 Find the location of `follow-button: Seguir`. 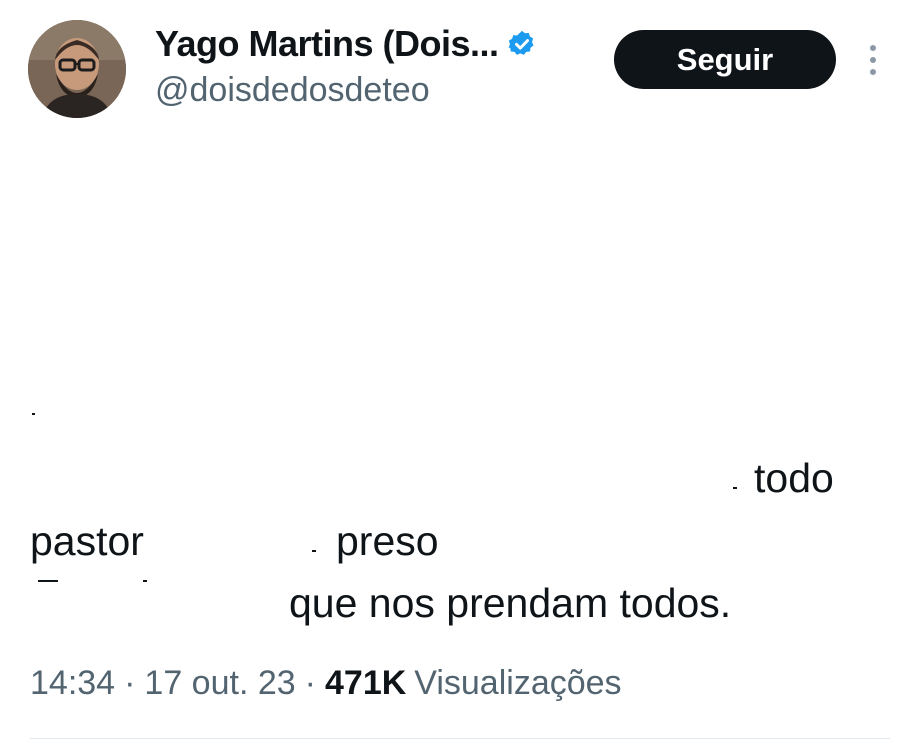

follow-button: Seguir is located at coordinates (725, 59).